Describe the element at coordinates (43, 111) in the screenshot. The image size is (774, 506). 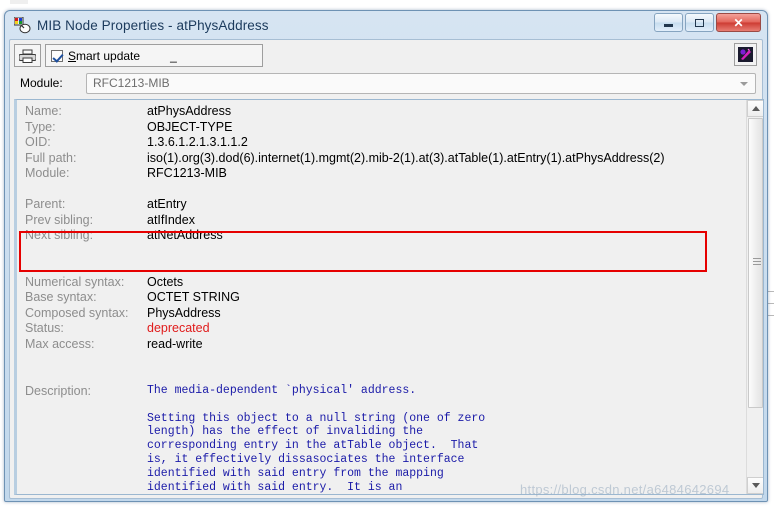
I see `property-label: Name:` at that location.